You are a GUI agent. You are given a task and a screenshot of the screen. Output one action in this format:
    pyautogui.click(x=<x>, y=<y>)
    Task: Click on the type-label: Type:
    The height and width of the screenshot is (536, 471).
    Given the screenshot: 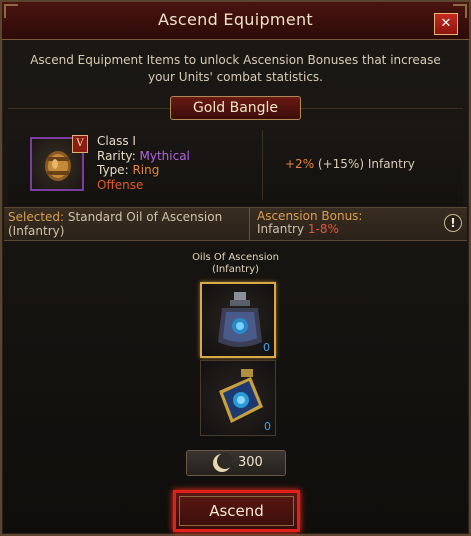 What is the action you would take?
    pyautogui.click(x=113, y=170)
    